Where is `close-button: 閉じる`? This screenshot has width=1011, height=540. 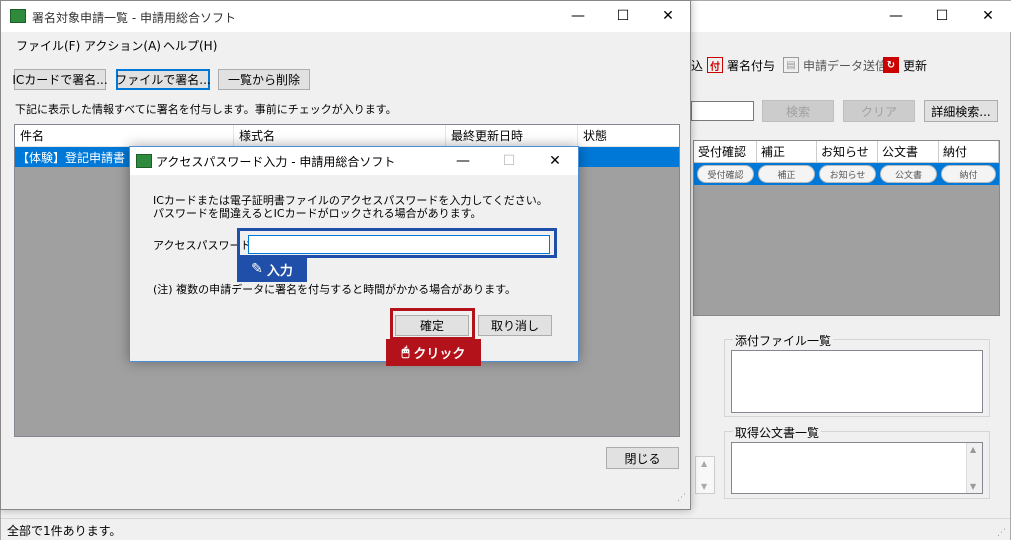
close-button: 閉じる is located at coordinates (642, 458).